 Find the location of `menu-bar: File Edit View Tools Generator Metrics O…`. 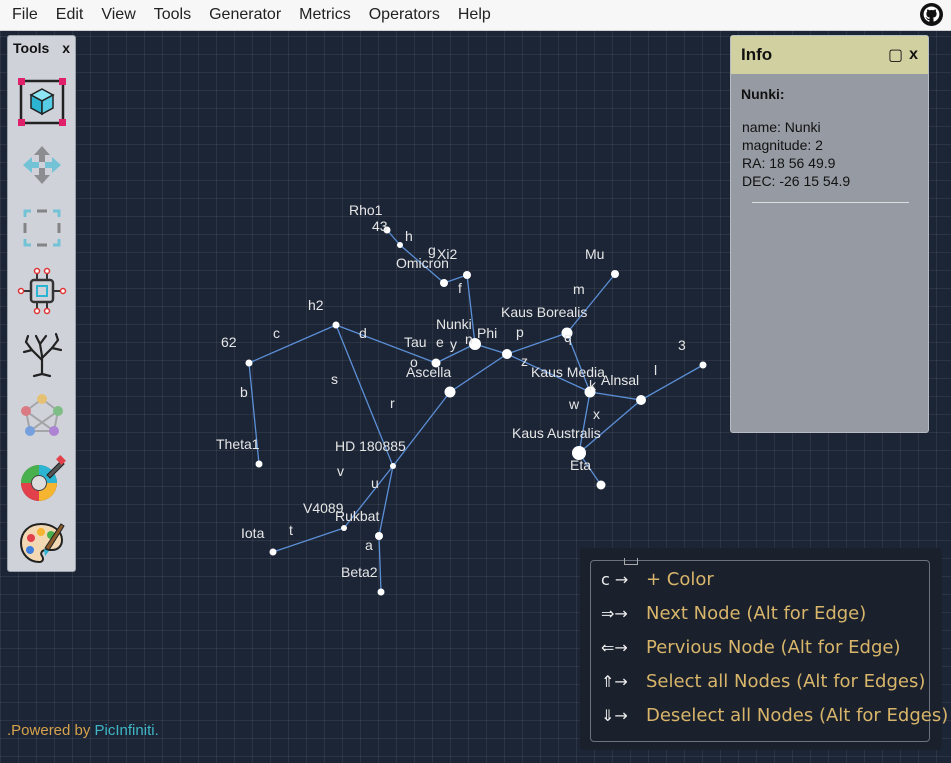

menu-bar: File Edit View Tools Generator Metrics O… is located at coordinates (475, 15).